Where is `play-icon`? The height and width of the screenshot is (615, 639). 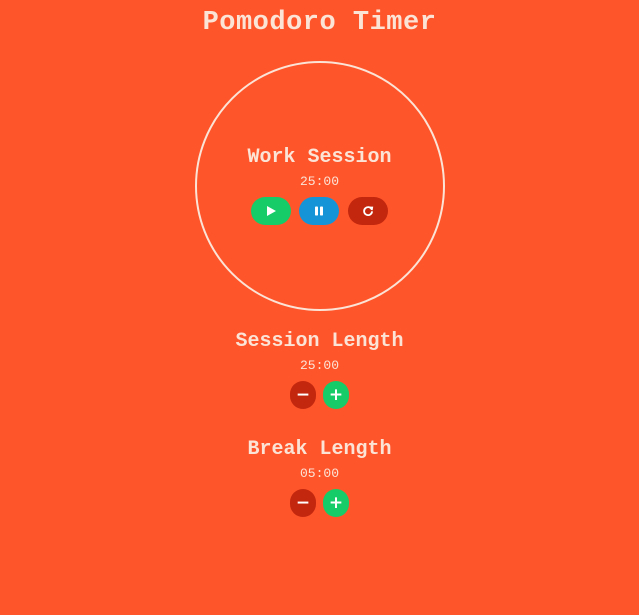
play-icon is located at coordinates (271, 211).